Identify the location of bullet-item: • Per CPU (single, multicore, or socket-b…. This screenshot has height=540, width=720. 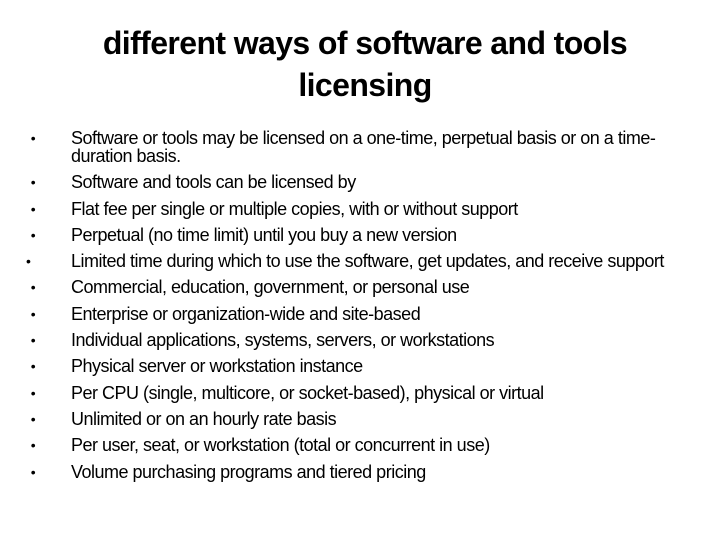
(353, 393).